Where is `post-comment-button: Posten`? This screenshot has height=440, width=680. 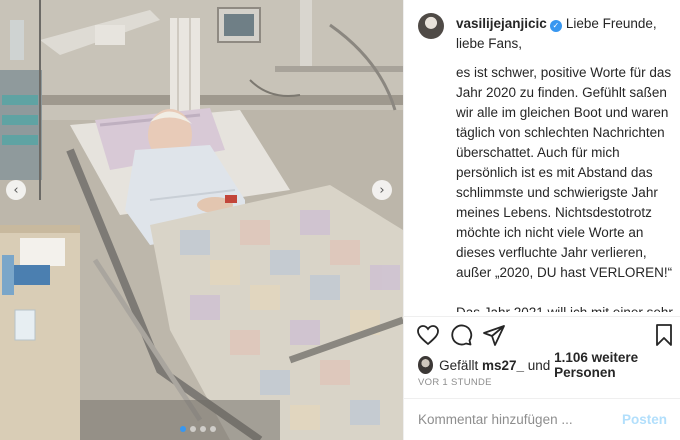
post-comment-button: Posten is located at coordinates (644, 419).